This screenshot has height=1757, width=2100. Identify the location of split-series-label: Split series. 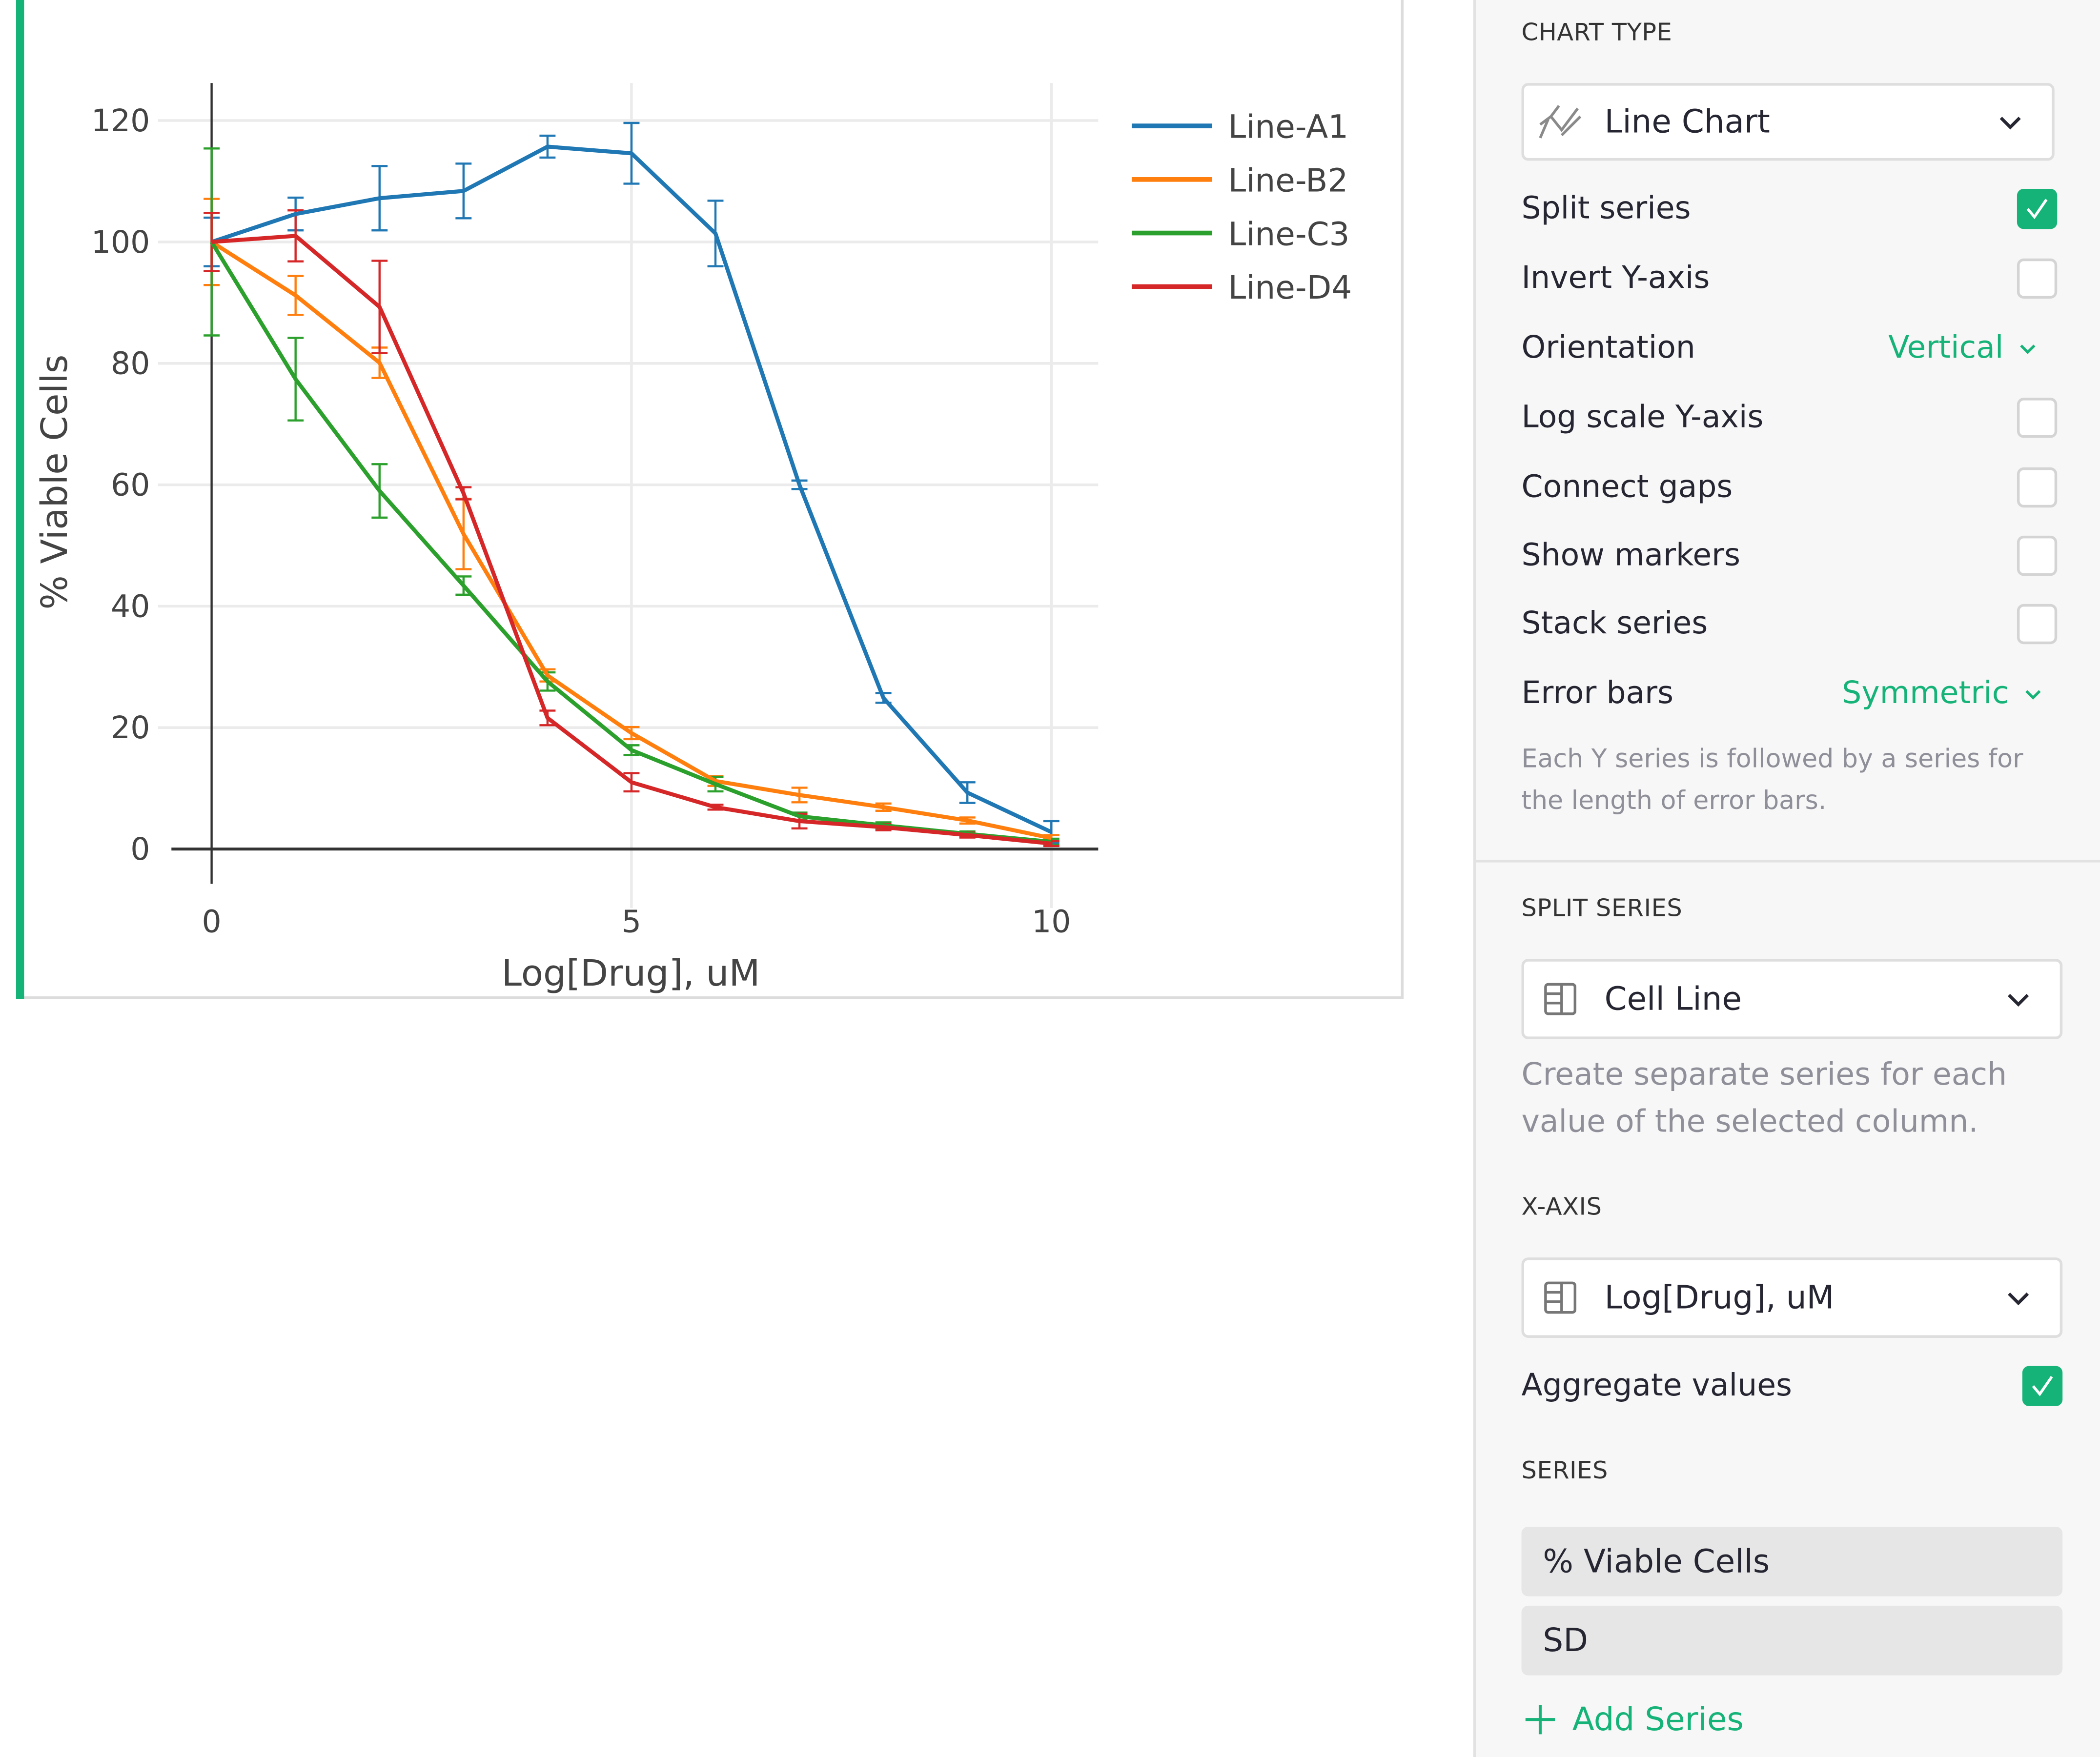
(1606, 208).